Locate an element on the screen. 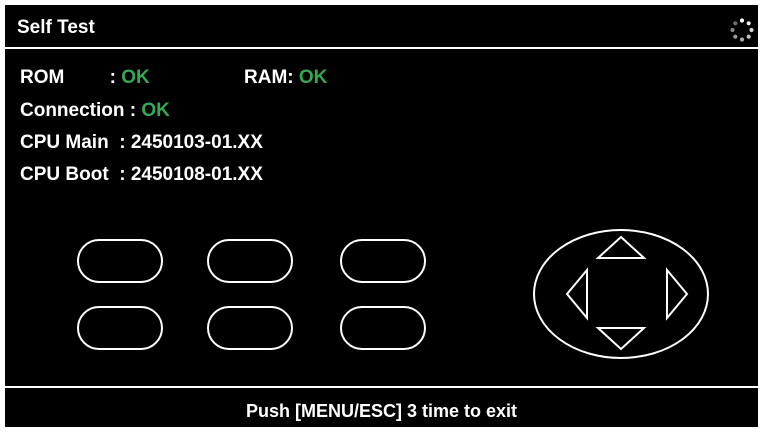  status-bar: Push [MENU/ESC] 3 time to exit is located at coordinates (381, 406).